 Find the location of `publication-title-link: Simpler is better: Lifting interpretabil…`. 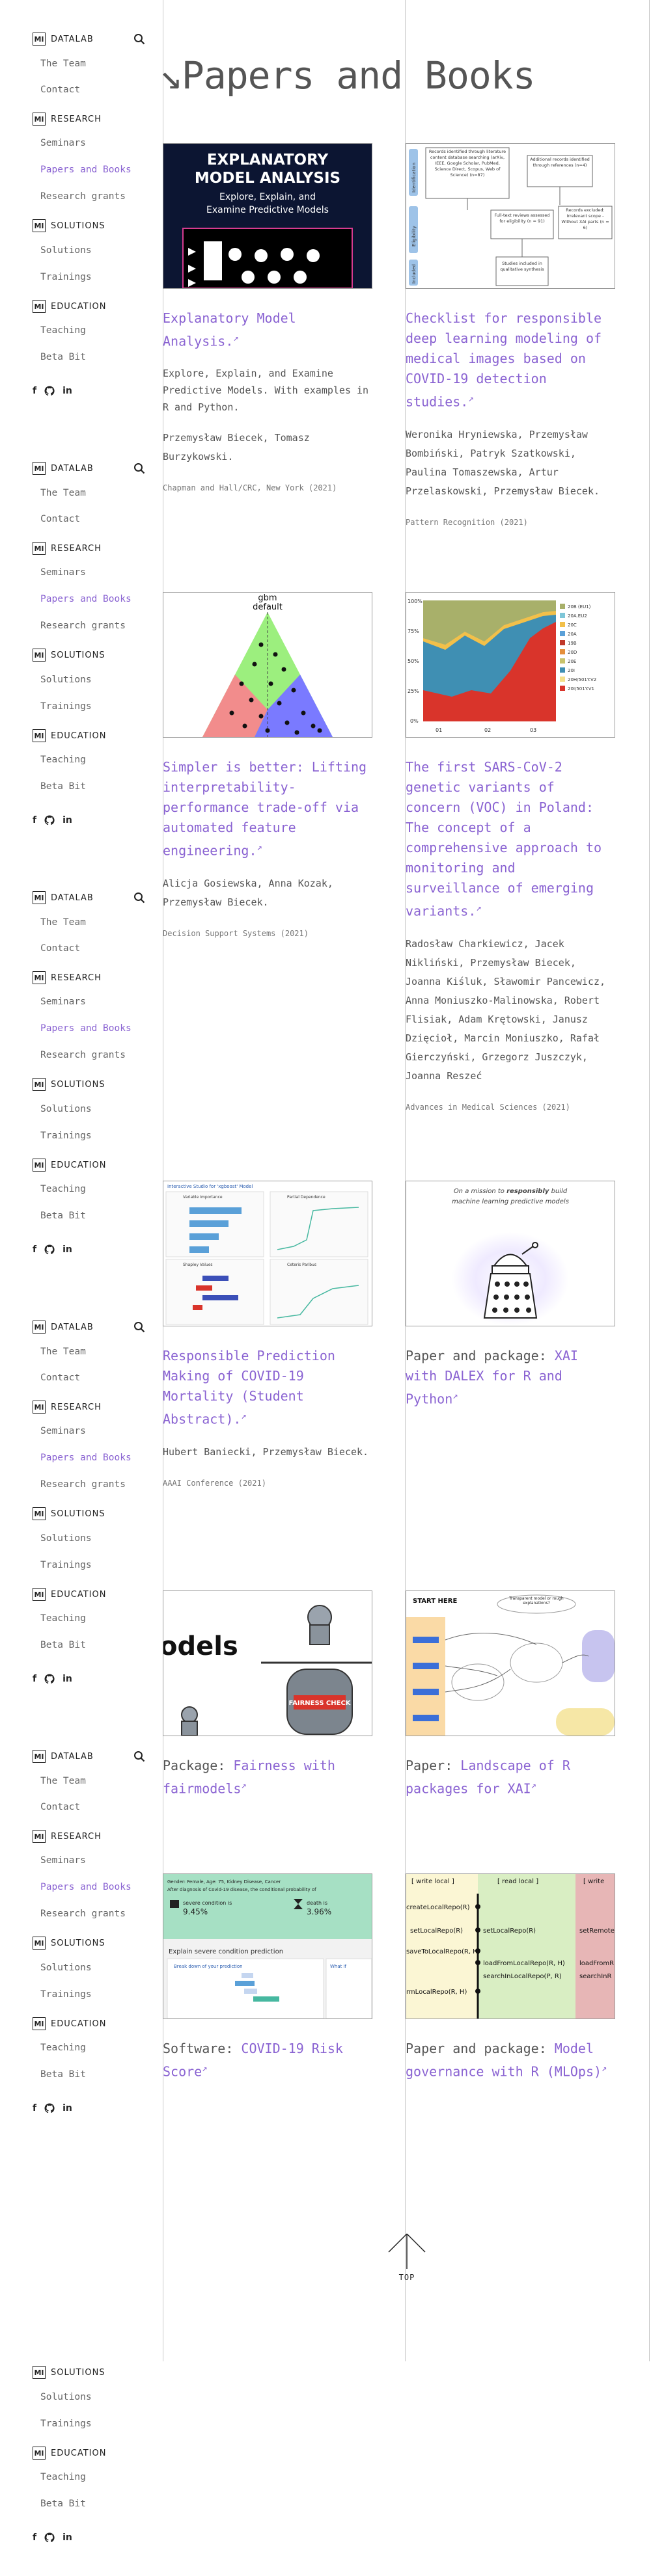

publication-title-link: Simpler is better: Lifting interpretabil… is located at coordinates (267, 809).